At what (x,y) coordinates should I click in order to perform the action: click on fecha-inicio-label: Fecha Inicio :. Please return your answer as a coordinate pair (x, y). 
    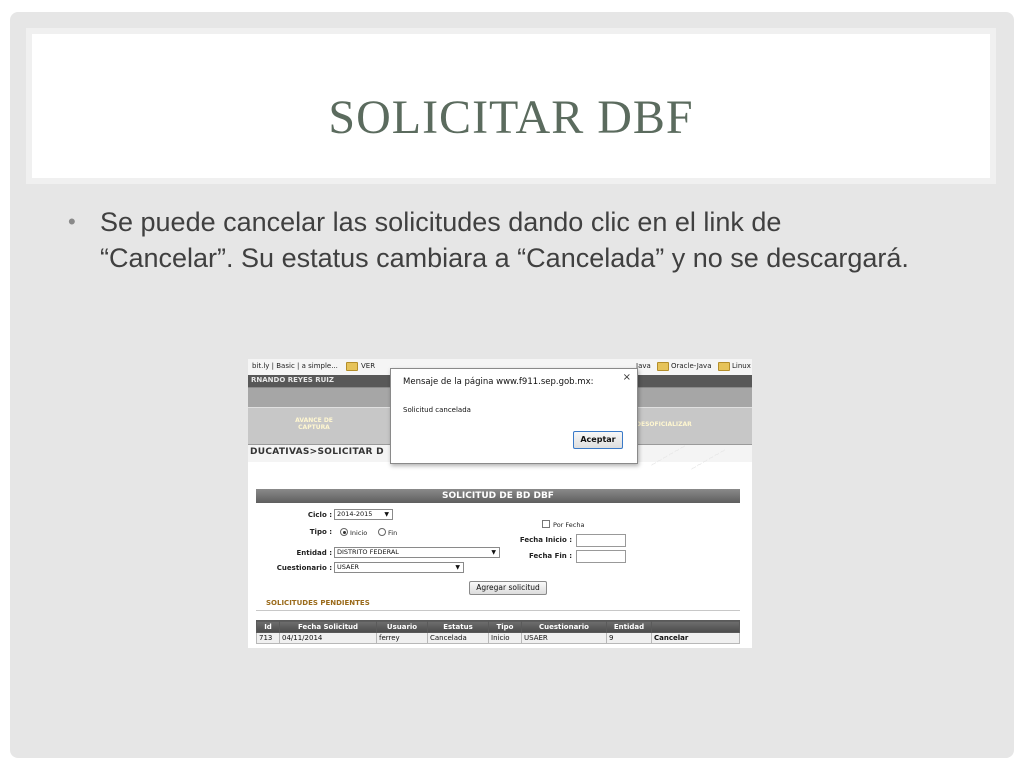
    Looking at the image, I should click on (545, 540).